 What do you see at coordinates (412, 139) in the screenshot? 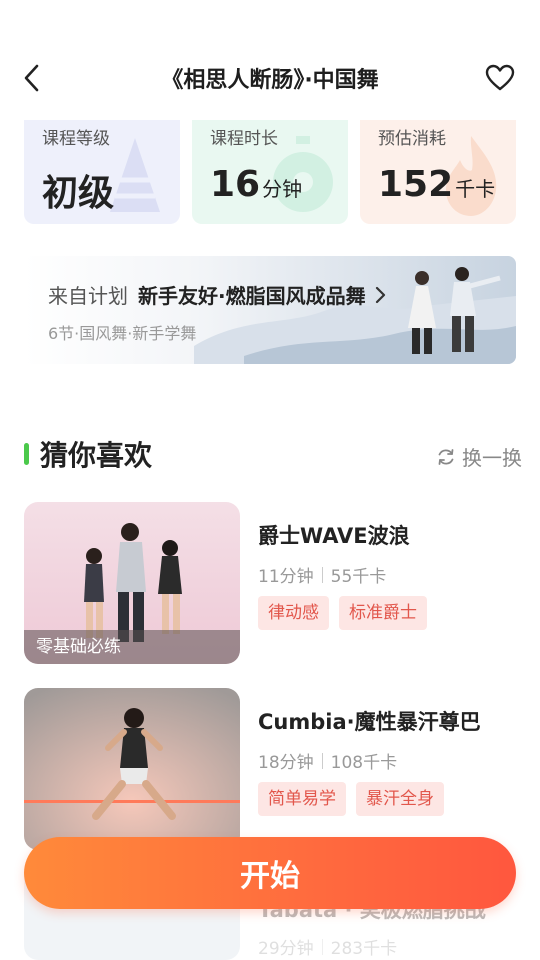
I see `stat-label: 预估消耗` at bounding box center [412, 139].